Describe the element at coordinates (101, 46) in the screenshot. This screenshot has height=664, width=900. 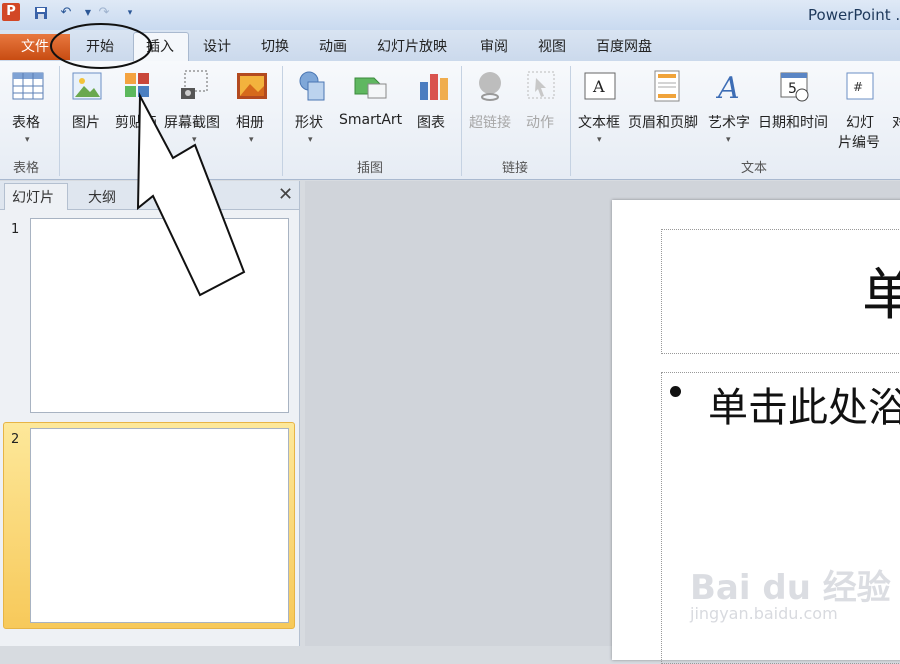
I see `annotation-ellipse` at that location.